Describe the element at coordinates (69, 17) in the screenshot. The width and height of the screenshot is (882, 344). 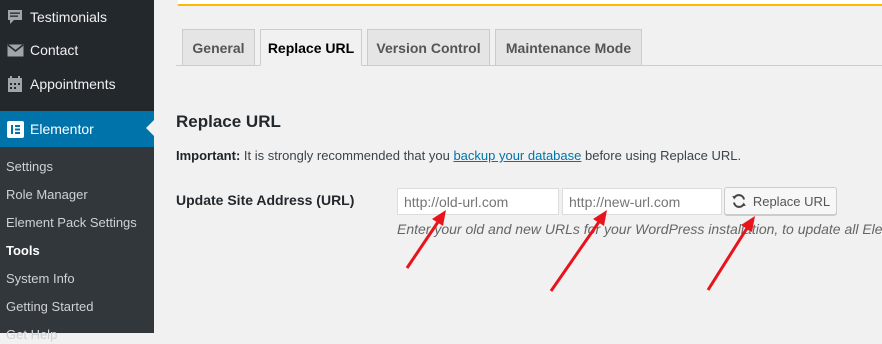
I see `sidebar-item-label: Testimonials` at that location.